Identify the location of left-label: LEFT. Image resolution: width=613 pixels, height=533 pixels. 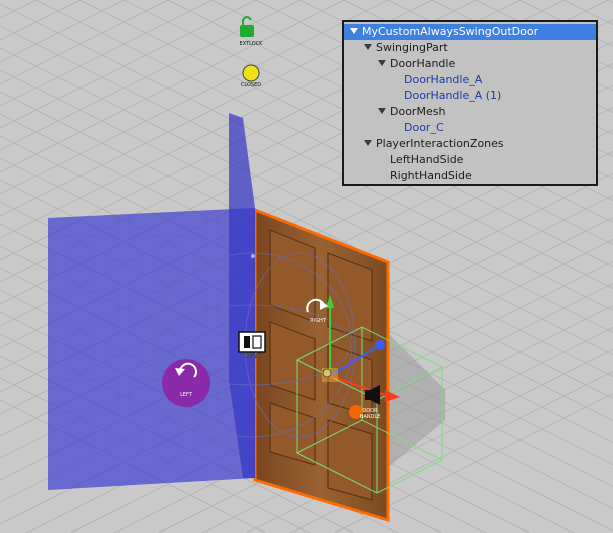
(186, 395).